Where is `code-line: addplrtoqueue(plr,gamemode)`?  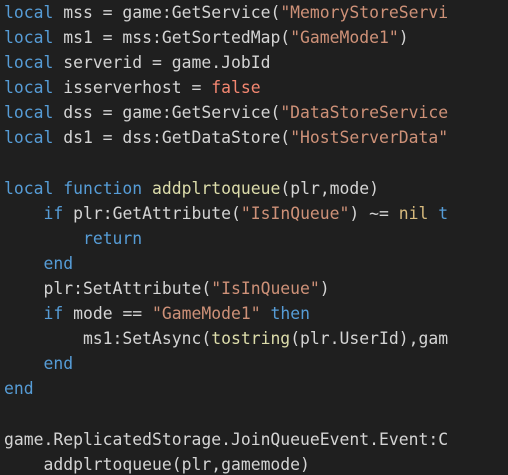 code-line: addplrtoqueue(plr,gamemode) is located at coordinates (226, 463).